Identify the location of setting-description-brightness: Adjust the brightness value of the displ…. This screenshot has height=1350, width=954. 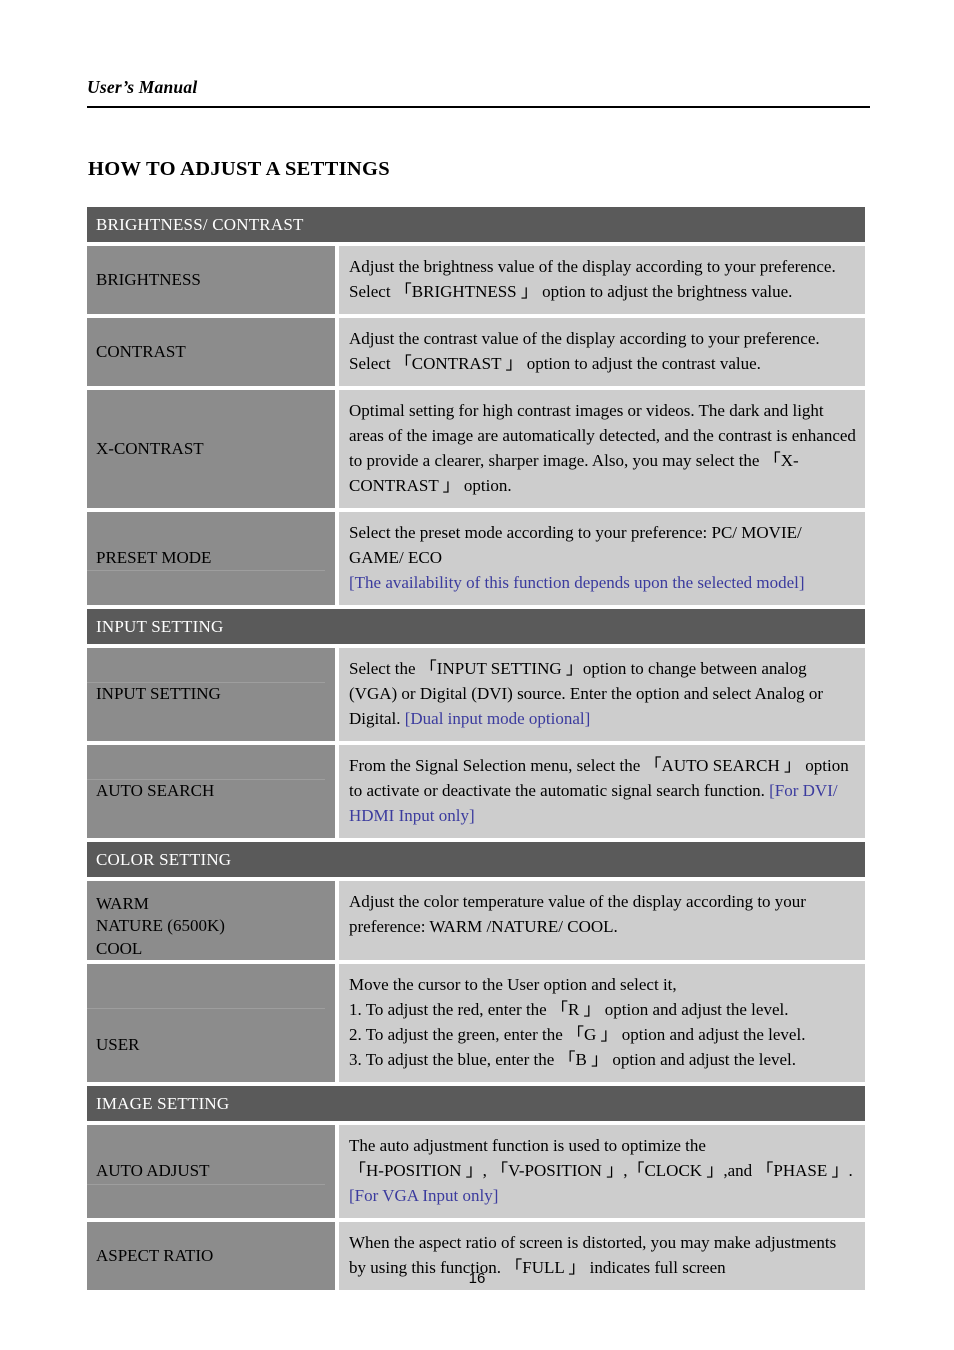
(602, 280).